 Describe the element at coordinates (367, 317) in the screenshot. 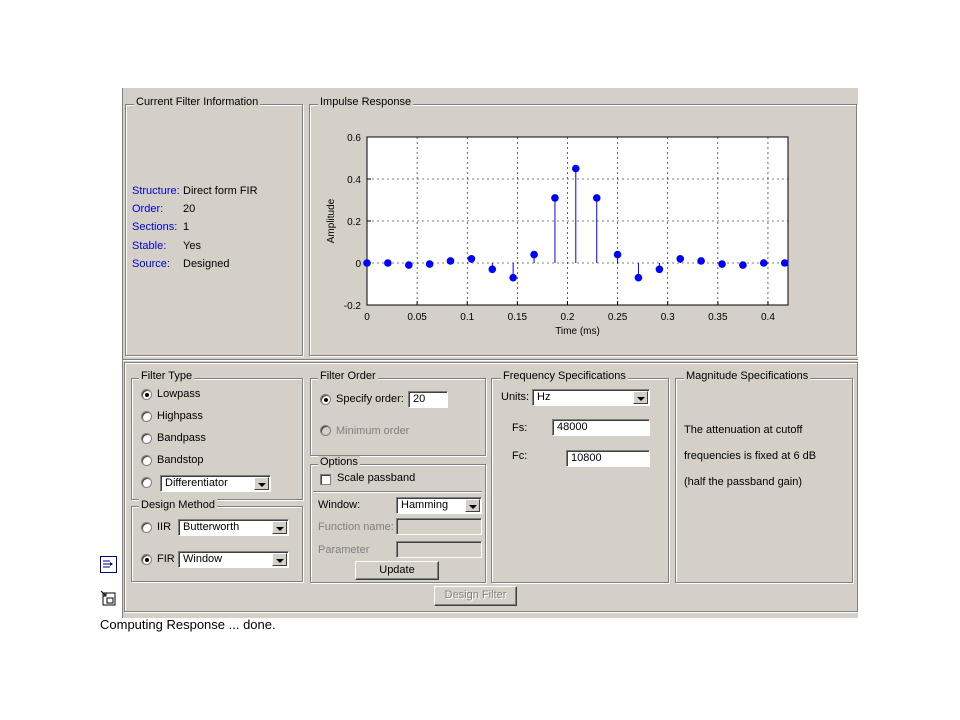

I see `x-tick-label: 0` at that location.